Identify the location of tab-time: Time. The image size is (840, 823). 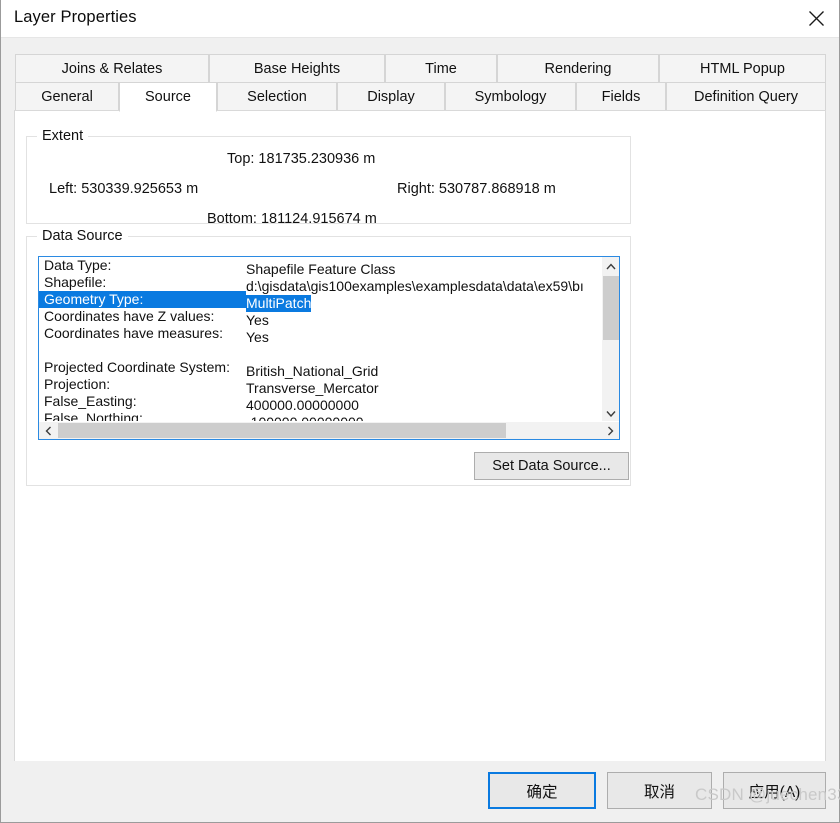
(441, 68).